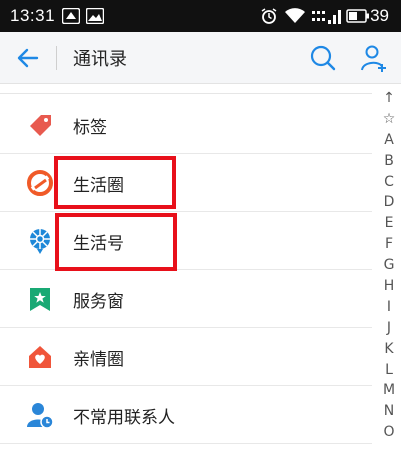 The height and width of the screenshot is (449, 401). What do you see at coordinates (95, 16) in the screenshot?
I see `image-notification-icon` at bounding box center [95, 16].